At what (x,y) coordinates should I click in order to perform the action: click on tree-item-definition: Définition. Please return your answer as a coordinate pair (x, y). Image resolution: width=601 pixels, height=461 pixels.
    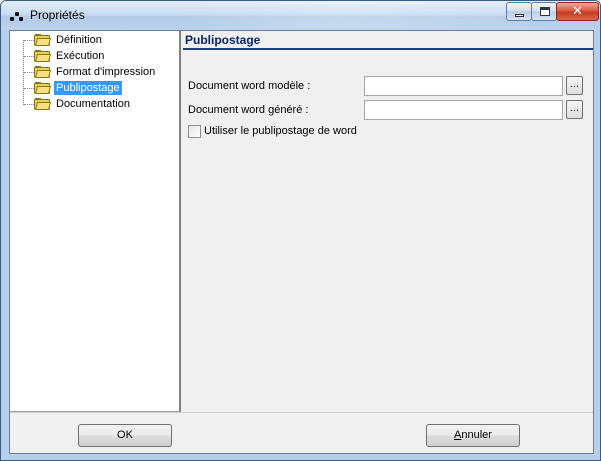
    Looking at the image, I should click on (95, 40).